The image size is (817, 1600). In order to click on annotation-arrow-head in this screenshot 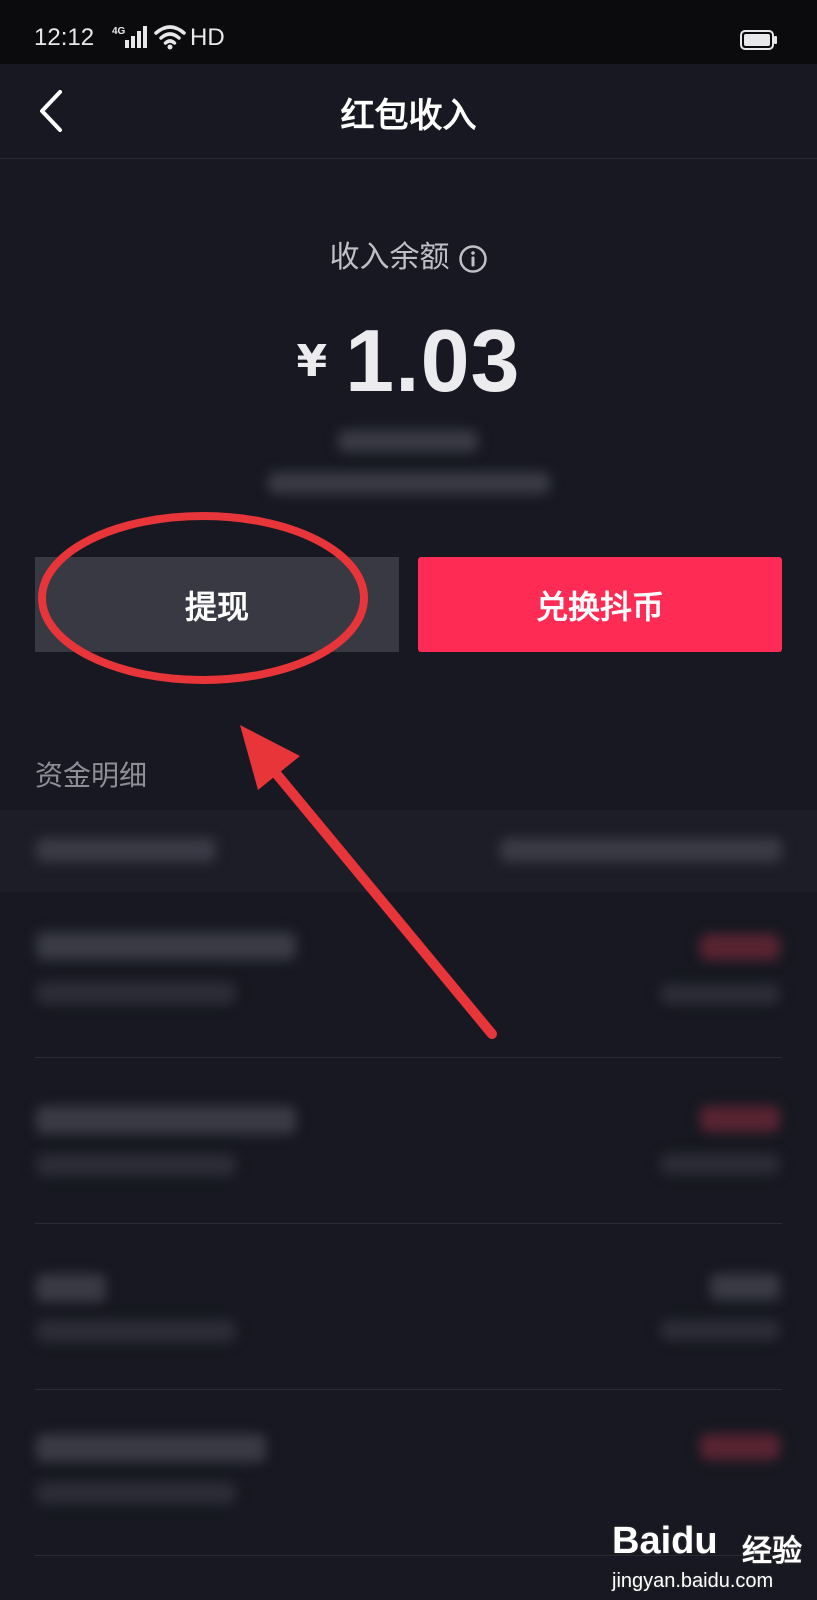, I will do `click(270, 757)`.